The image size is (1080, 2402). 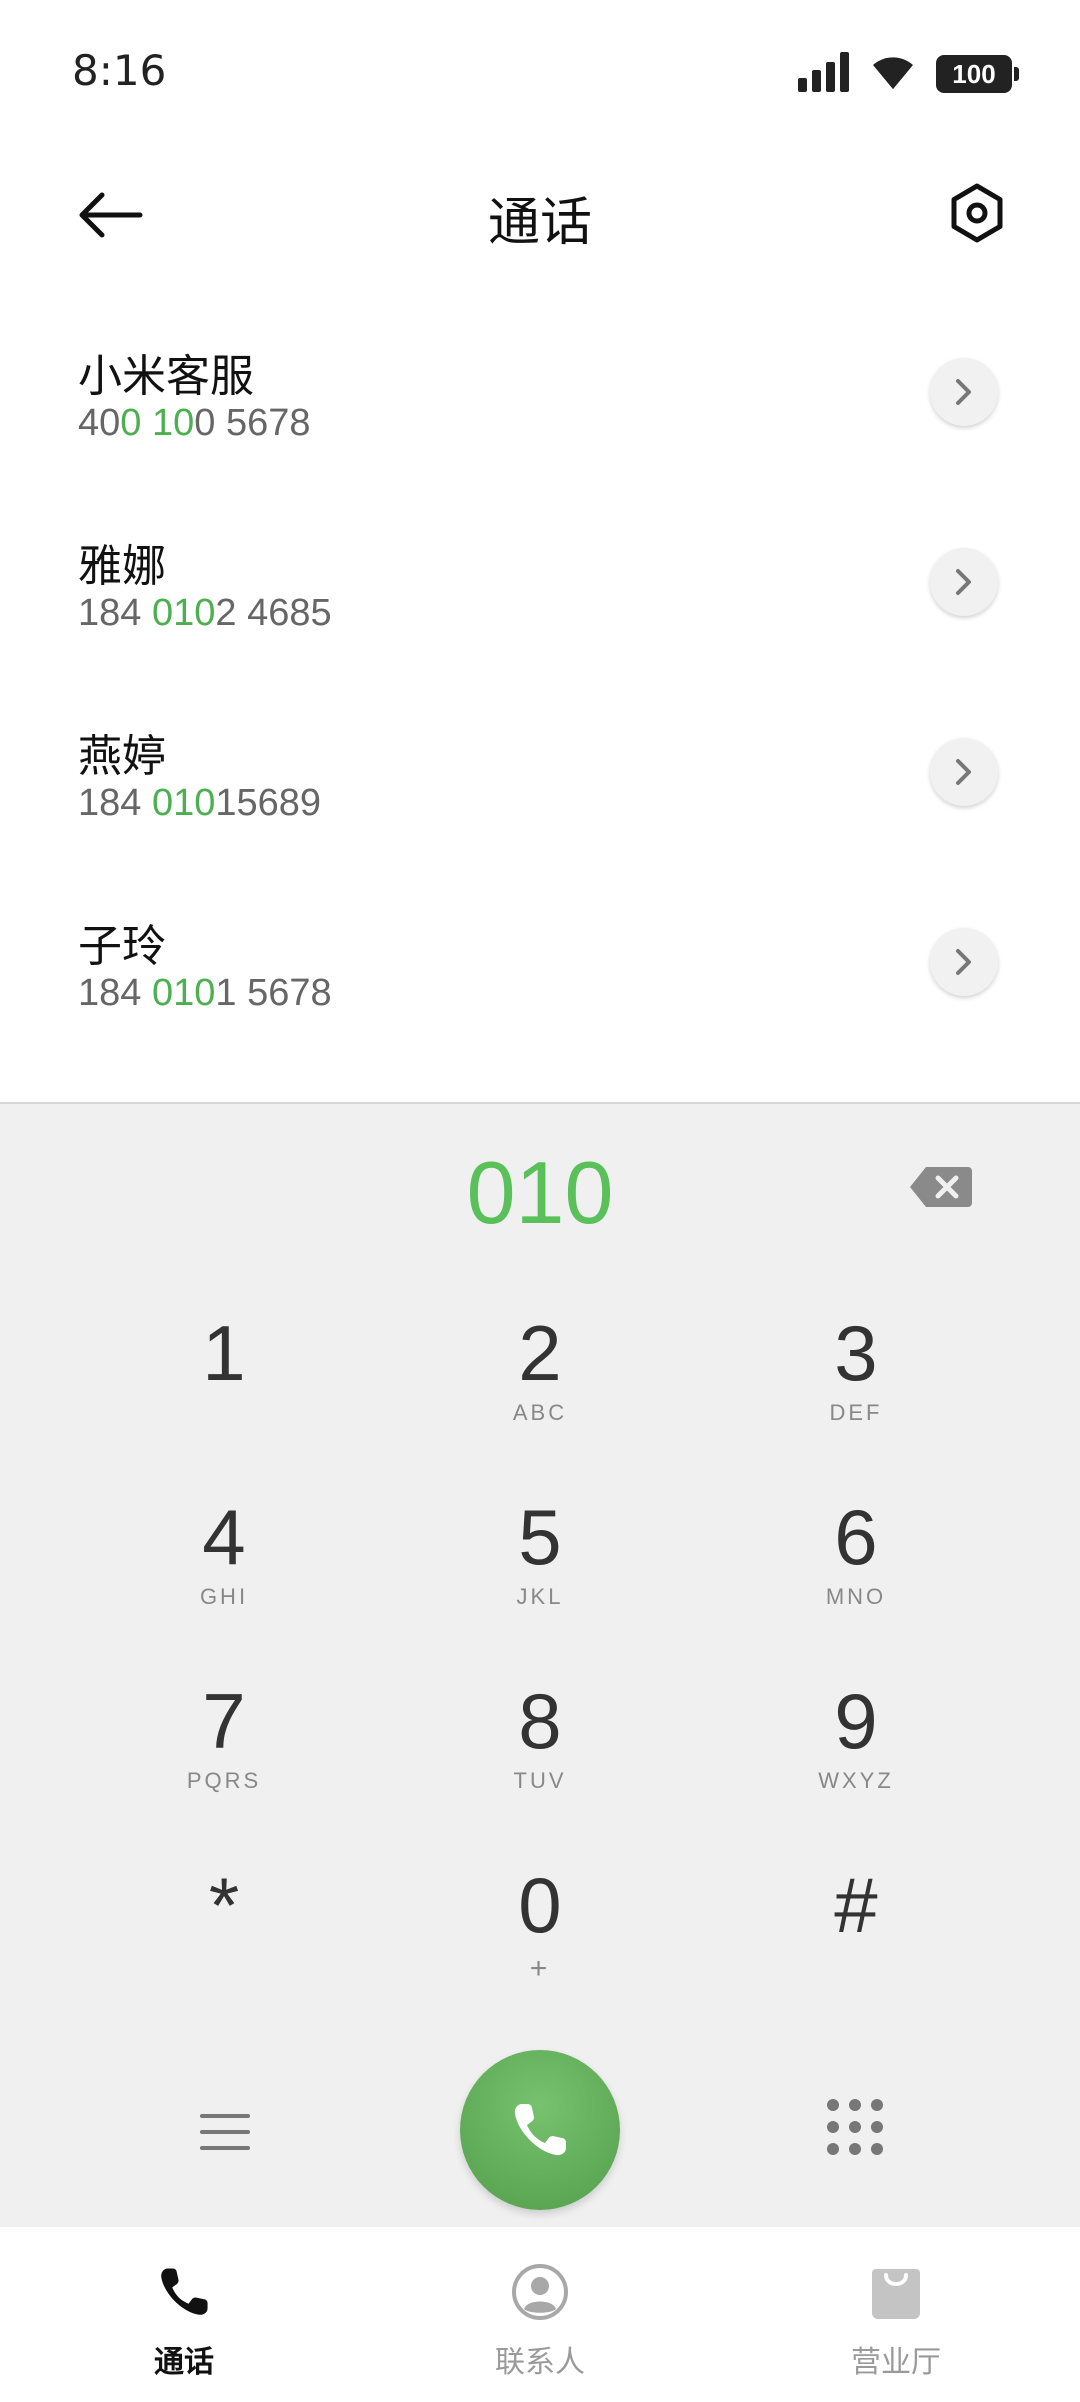 What do you see at coordinates (224, 1780) in the screenshot?
I see `key-letters: PQRS` at bounding box center [224, 1780].